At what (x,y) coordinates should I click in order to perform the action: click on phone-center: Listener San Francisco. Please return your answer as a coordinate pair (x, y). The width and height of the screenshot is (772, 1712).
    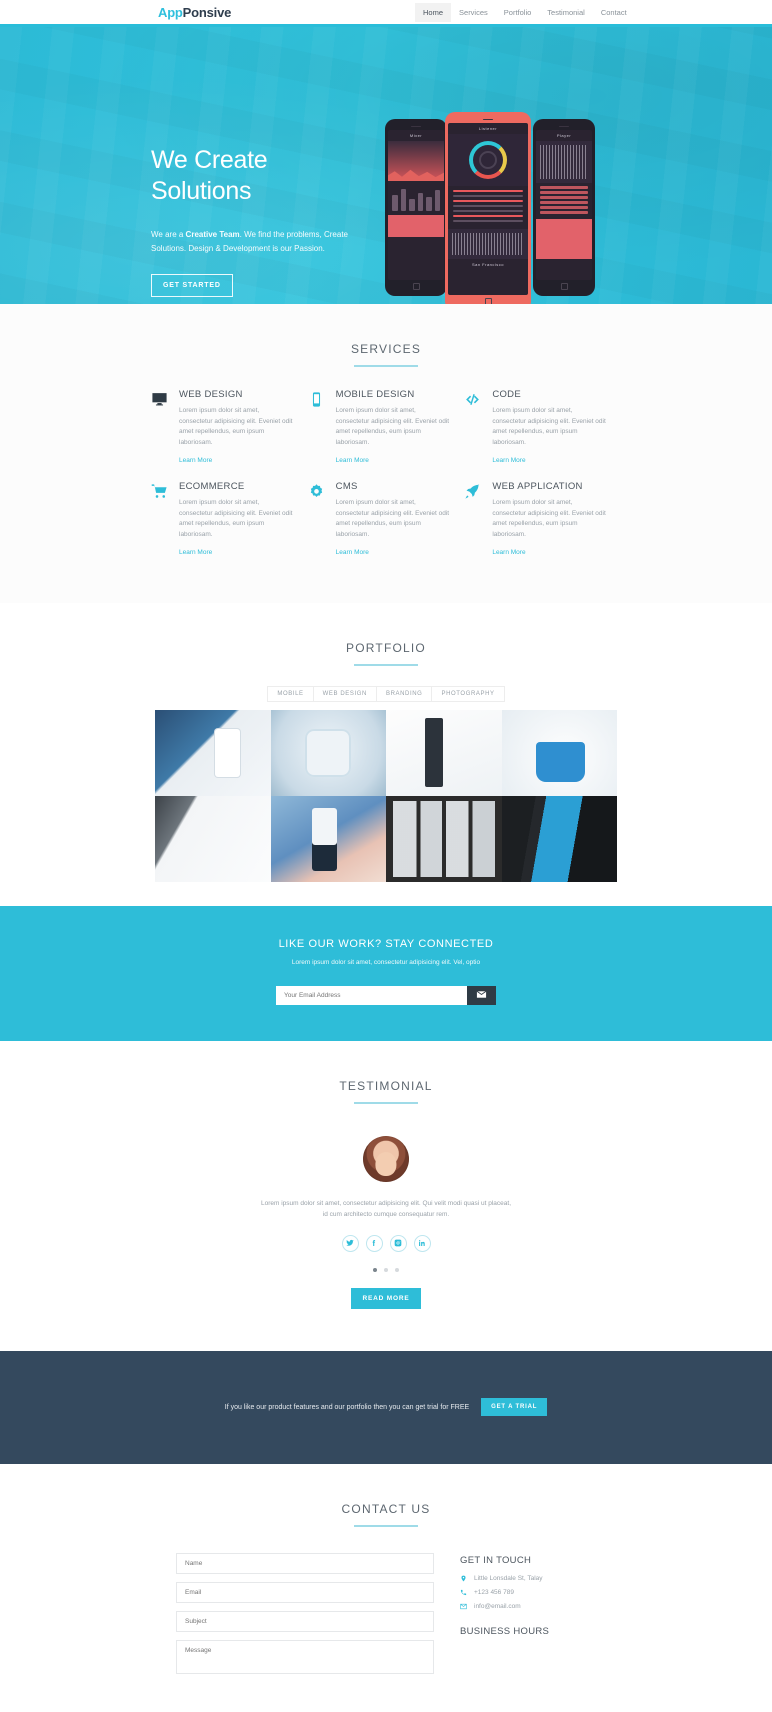
    Looking at the image, I should click on (488, 208).